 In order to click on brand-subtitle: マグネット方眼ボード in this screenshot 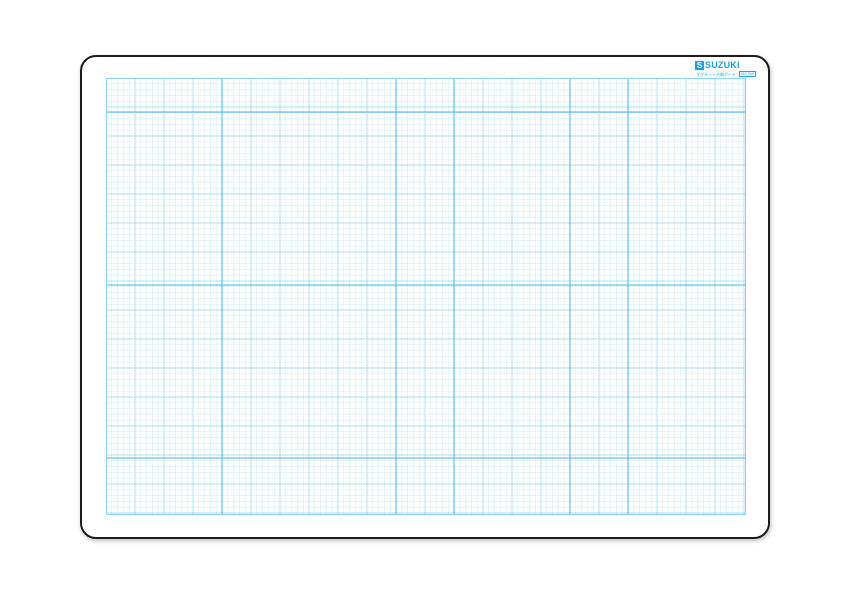, I will do `click(716, 74)`.